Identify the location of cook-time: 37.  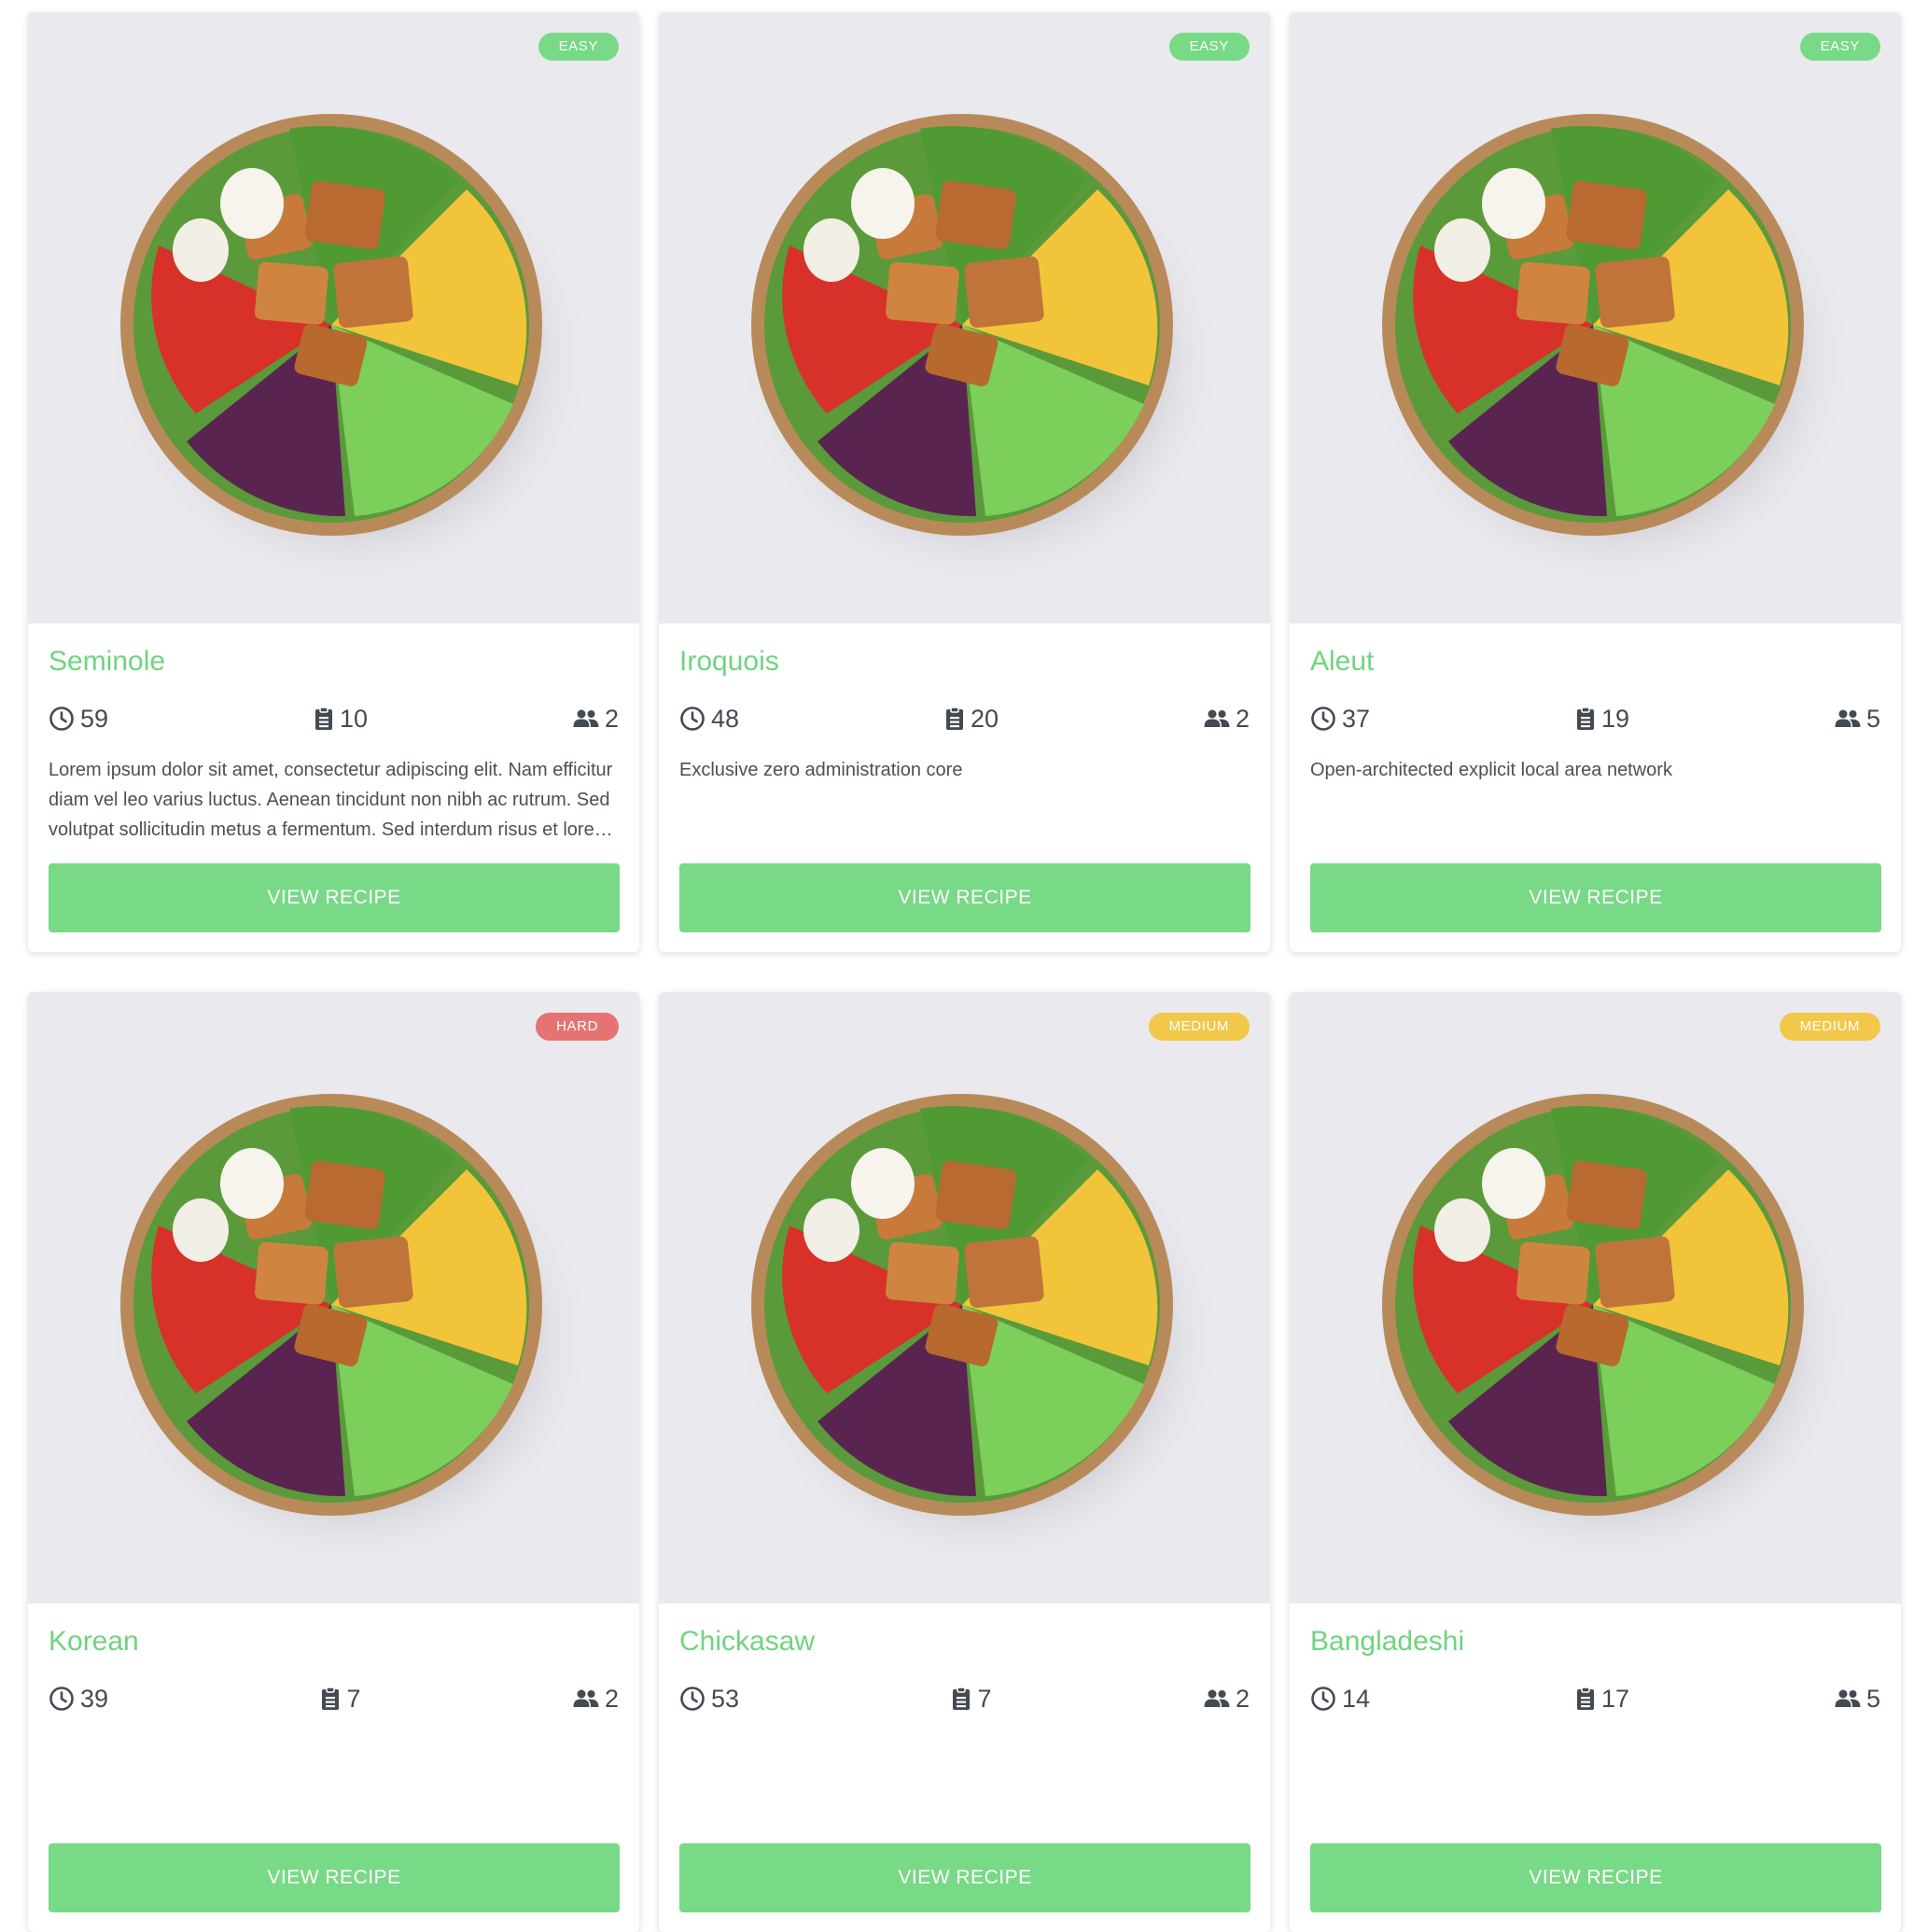
(1340, 719).